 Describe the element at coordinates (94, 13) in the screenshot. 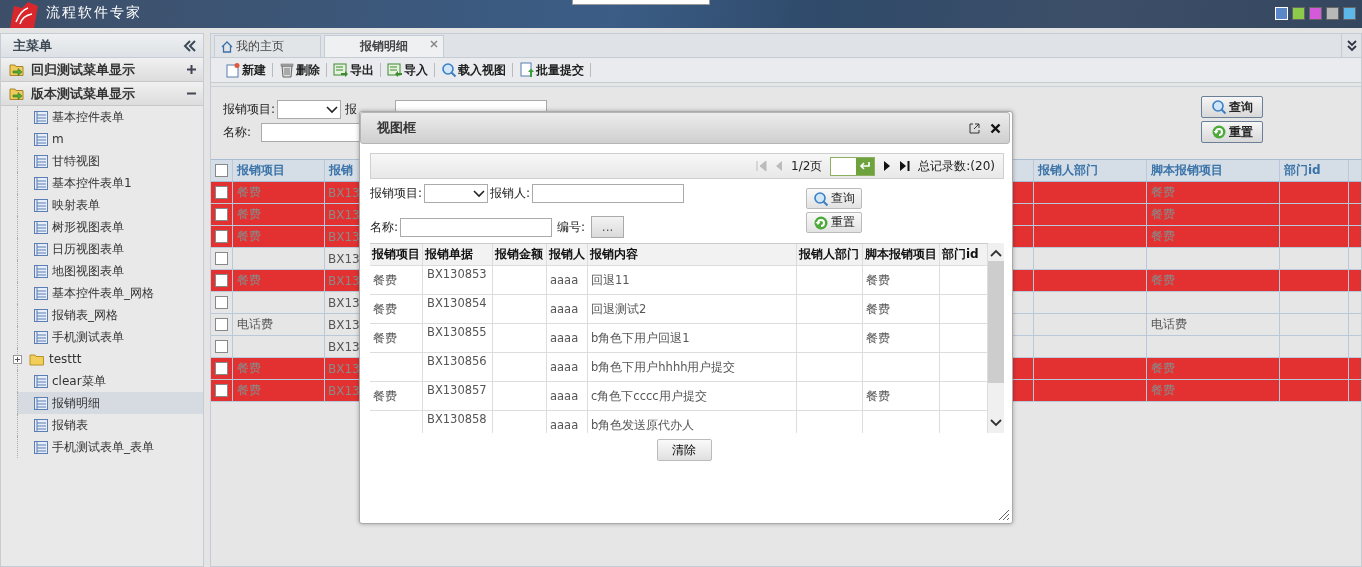

I see `brand-name: 流程软件专家` at that location.